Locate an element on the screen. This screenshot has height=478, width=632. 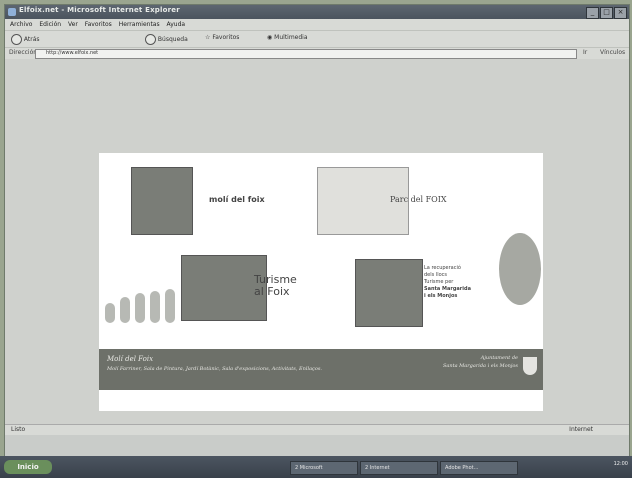
park-label: Parc del FOIX is located at coordinates (418, 199).